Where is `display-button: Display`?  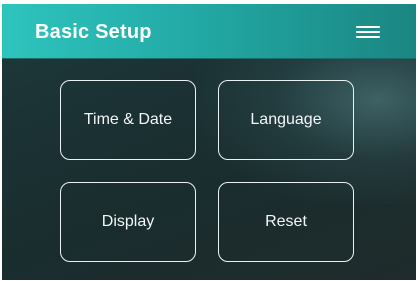
display-button: Display is located at coordinates (128, 222).